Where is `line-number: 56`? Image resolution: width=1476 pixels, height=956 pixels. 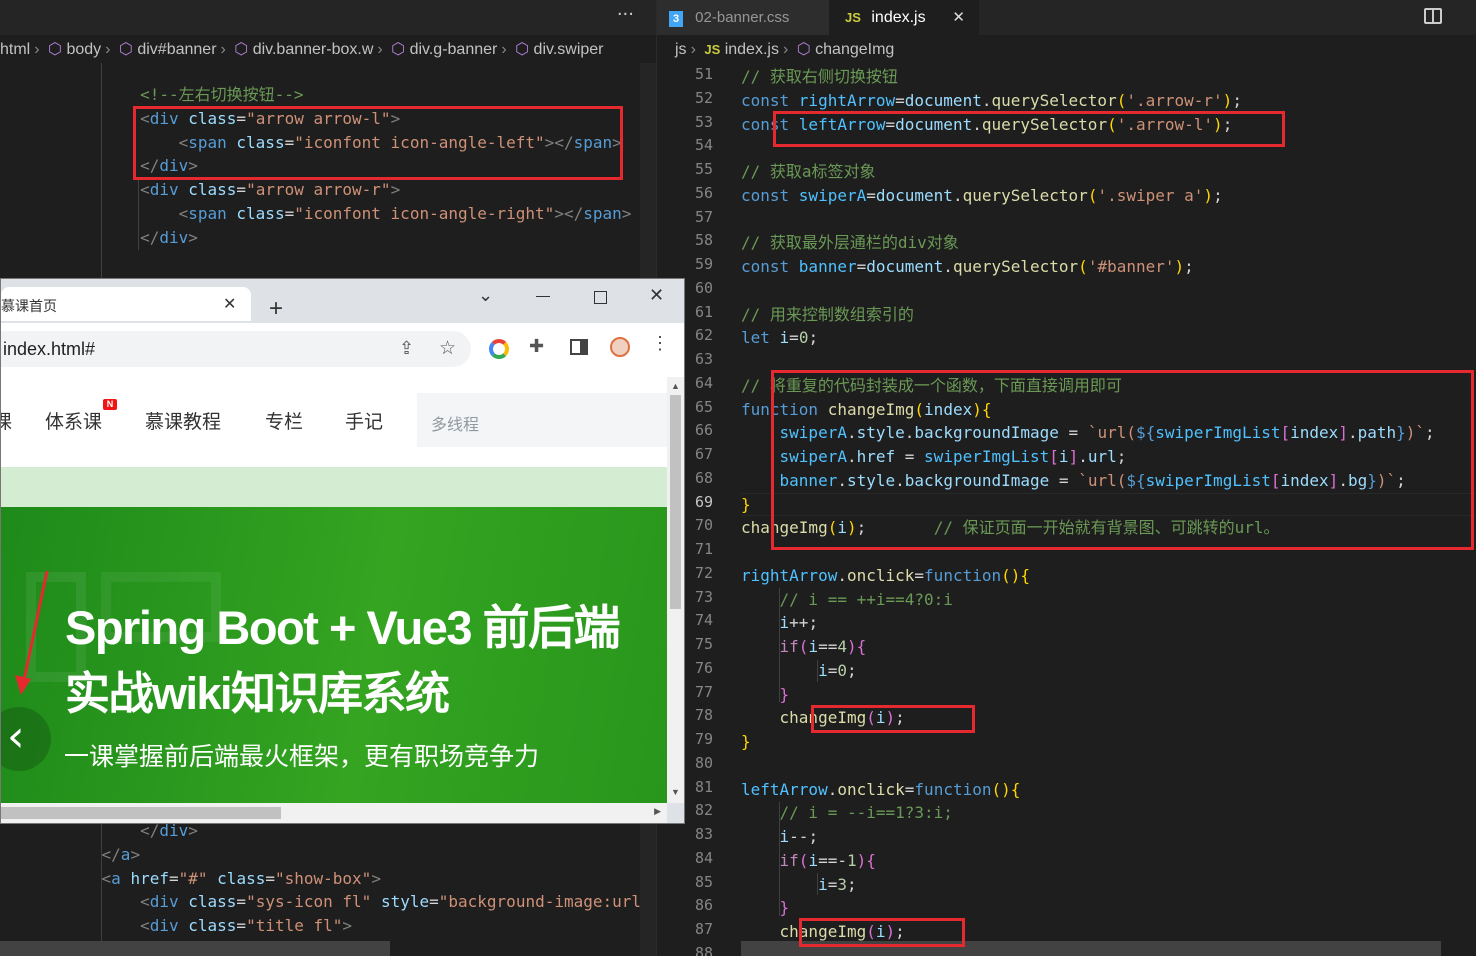 line-number: 56 is located at coordinates (703, 192).